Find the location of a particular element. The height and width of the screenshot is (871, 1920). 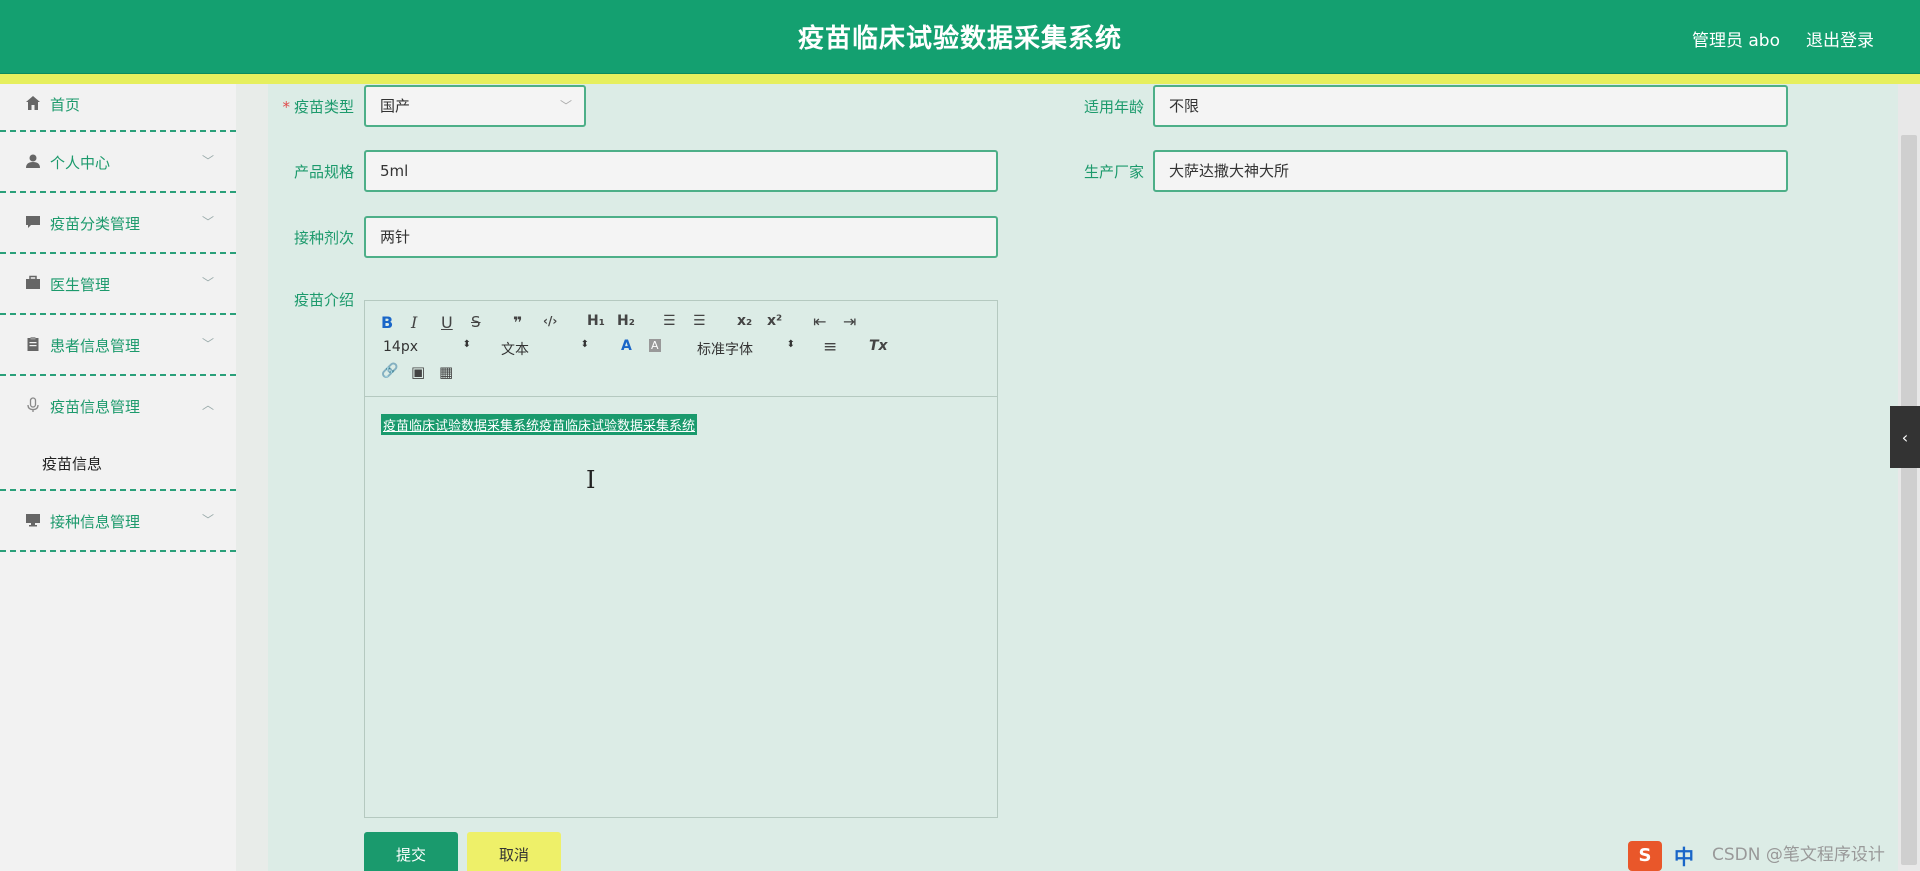

font-family-select: 标准字体 ⬍ is located at coordinates (746, 349).